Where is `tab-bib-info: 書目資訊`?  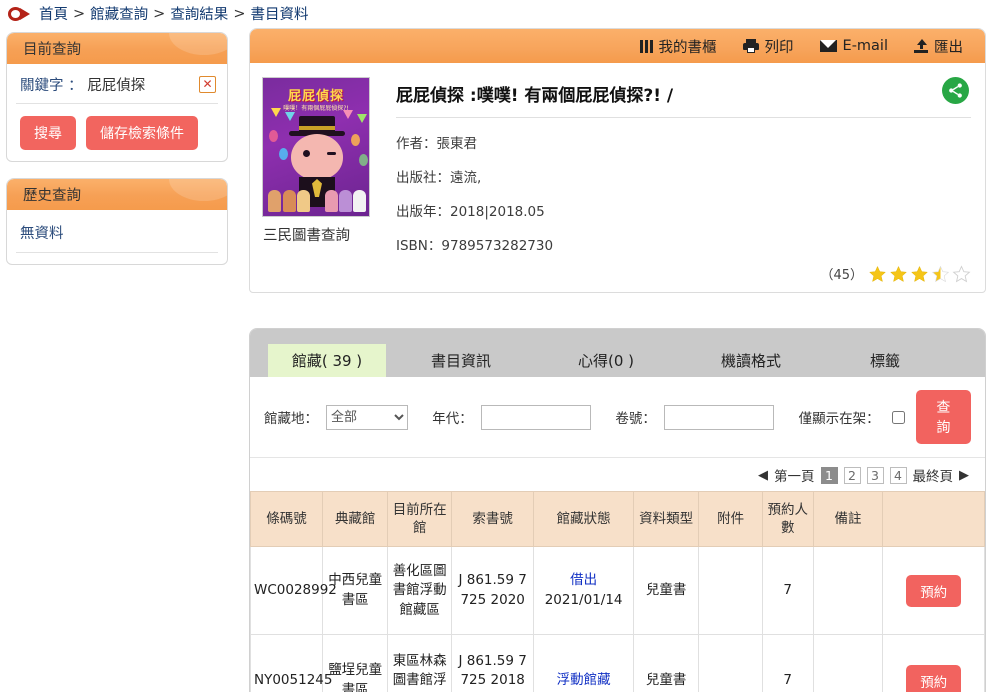 tab-bib-info: 書目資訊 is located at coordinates (461, 360).